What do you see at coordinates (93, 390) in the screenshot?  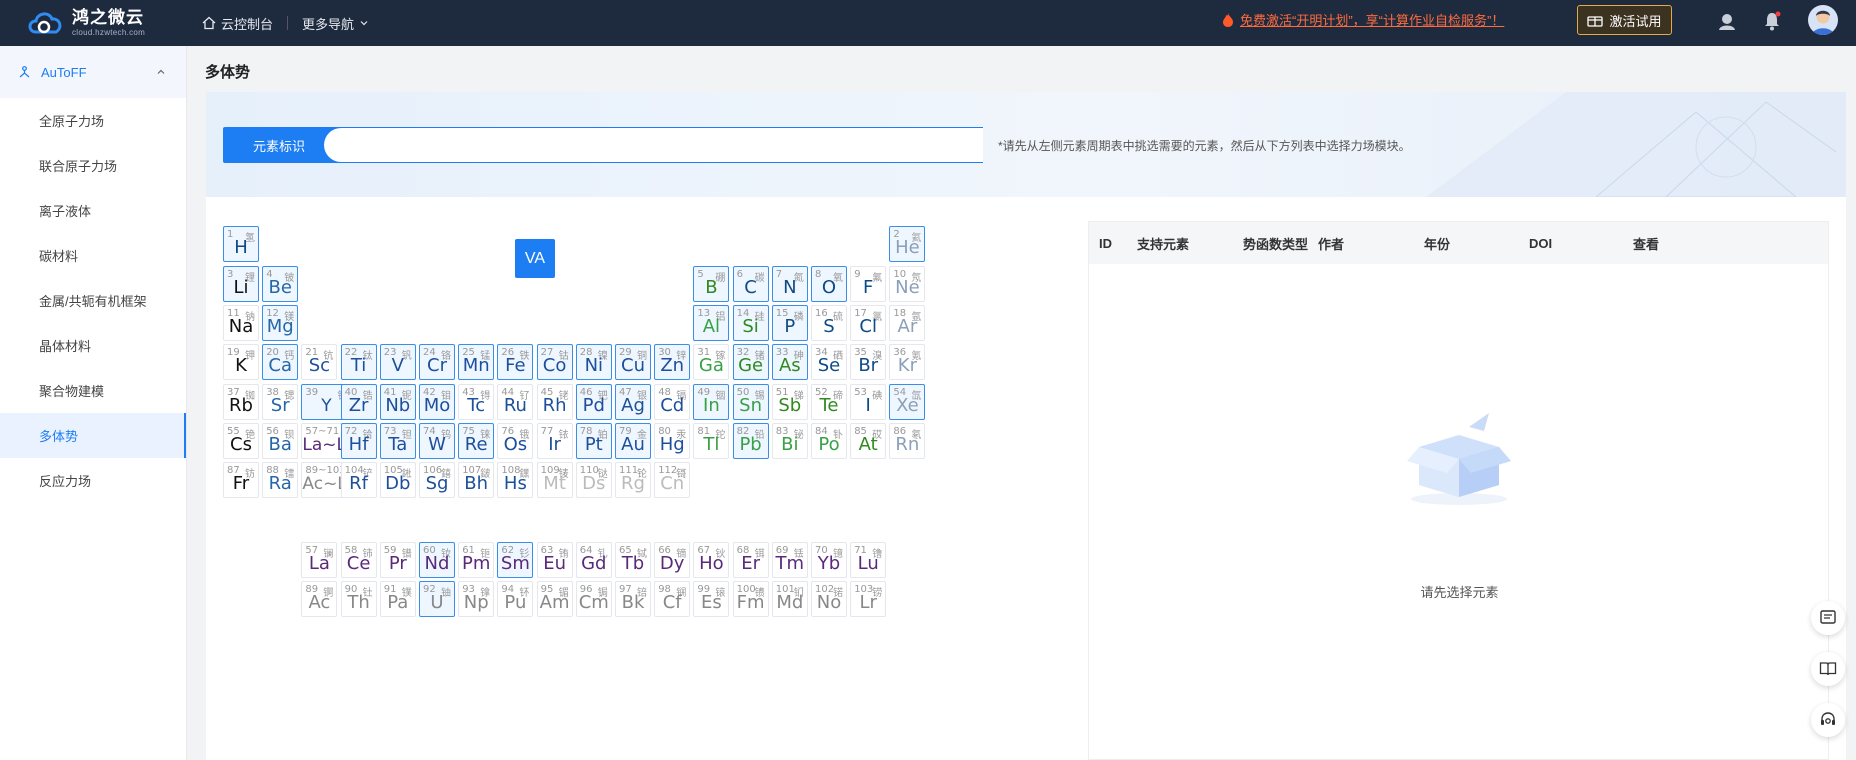 I see `sidebar-item: 聚合物建模` at bounding box center [93, 390].